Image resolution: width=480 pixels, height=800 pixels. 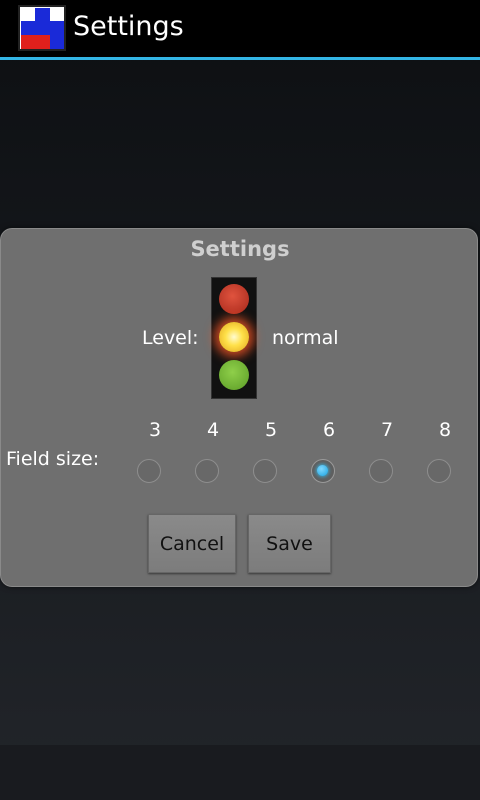 What do you see at coordinates (155, 430) in the screenshot?
I see `field-size-option-label: 3` at bounding box center [155, 430].